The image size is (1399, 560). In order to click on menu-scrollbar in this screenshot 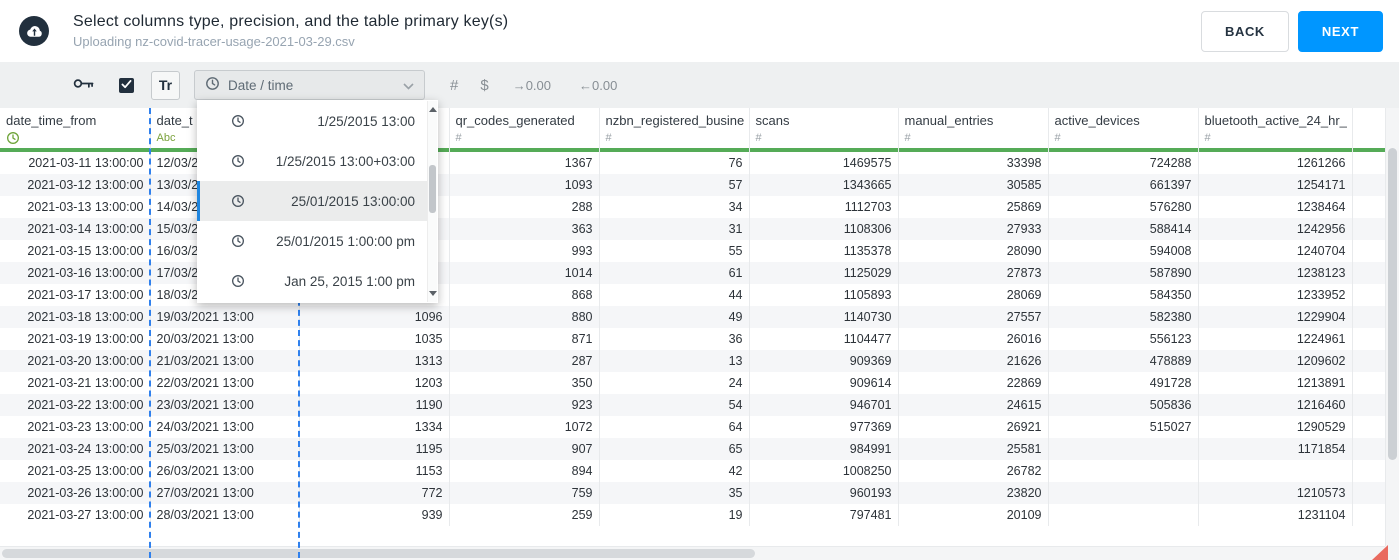, I will do `click(432, 201)`.